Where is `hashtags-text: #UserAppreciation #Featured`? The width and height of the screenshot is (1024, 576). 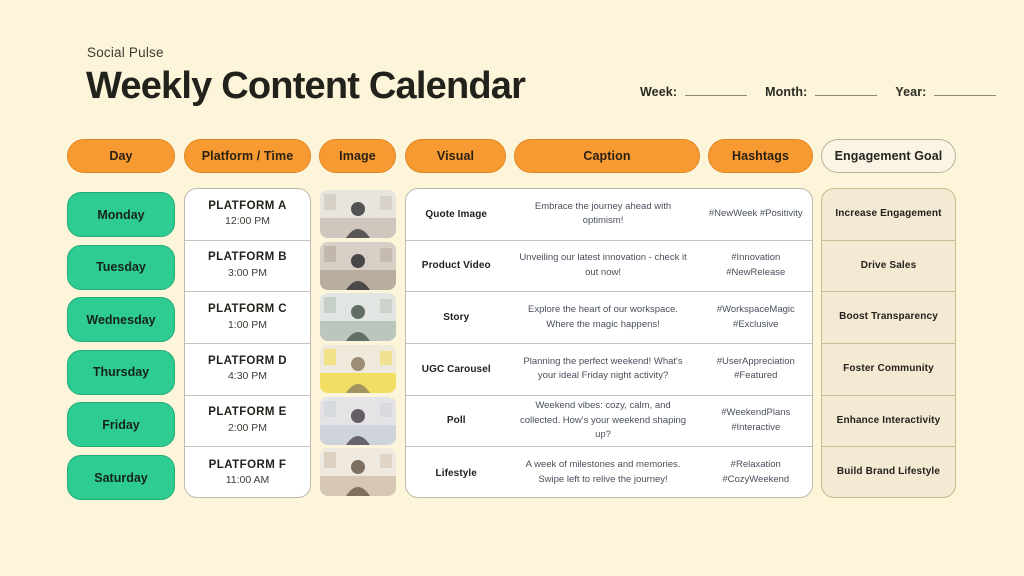
hashtags-text: #UserAppreciation #Featured is located at coordinates (755, 368).